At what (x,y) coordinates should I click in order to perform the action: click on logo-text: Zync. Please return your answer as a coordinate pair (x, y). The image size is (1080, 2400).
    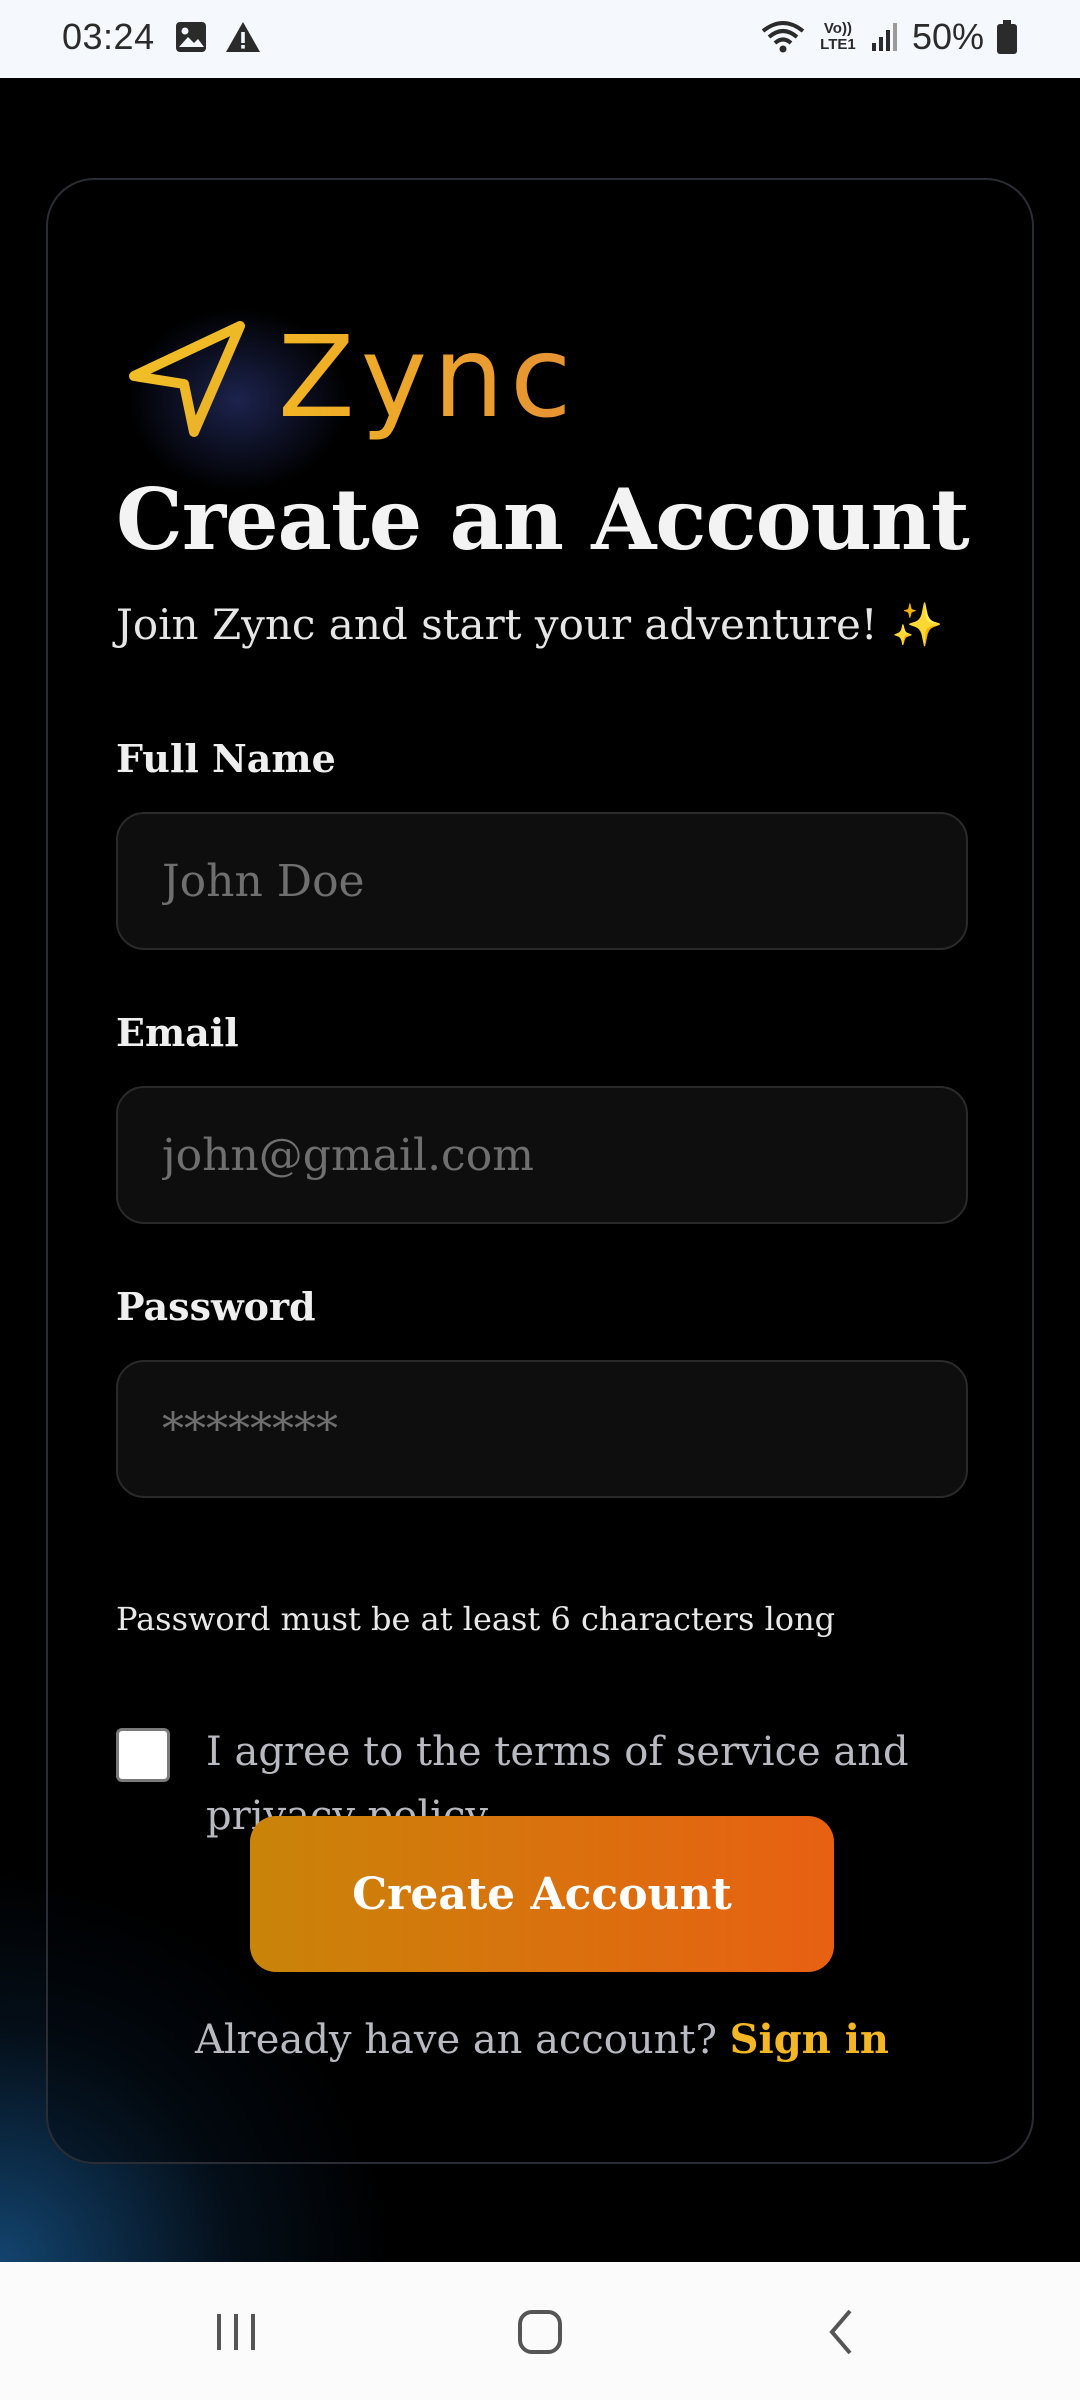
    Looking at the image, I should click on (428, 378).